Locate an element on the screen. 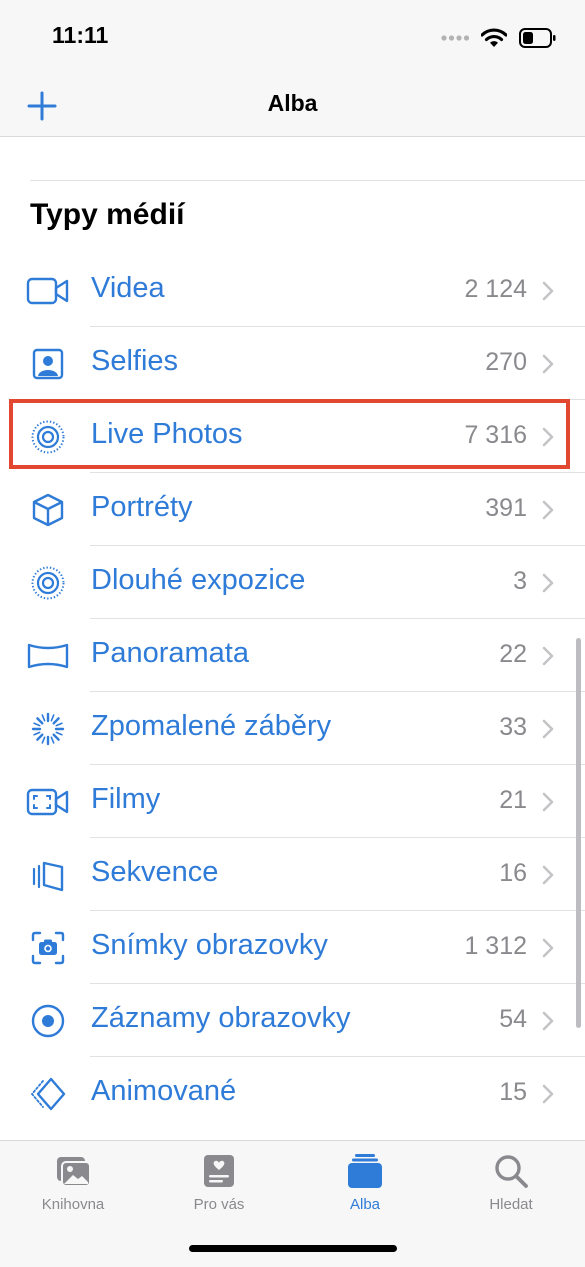  status-icons is located at coordinates (499, 38).